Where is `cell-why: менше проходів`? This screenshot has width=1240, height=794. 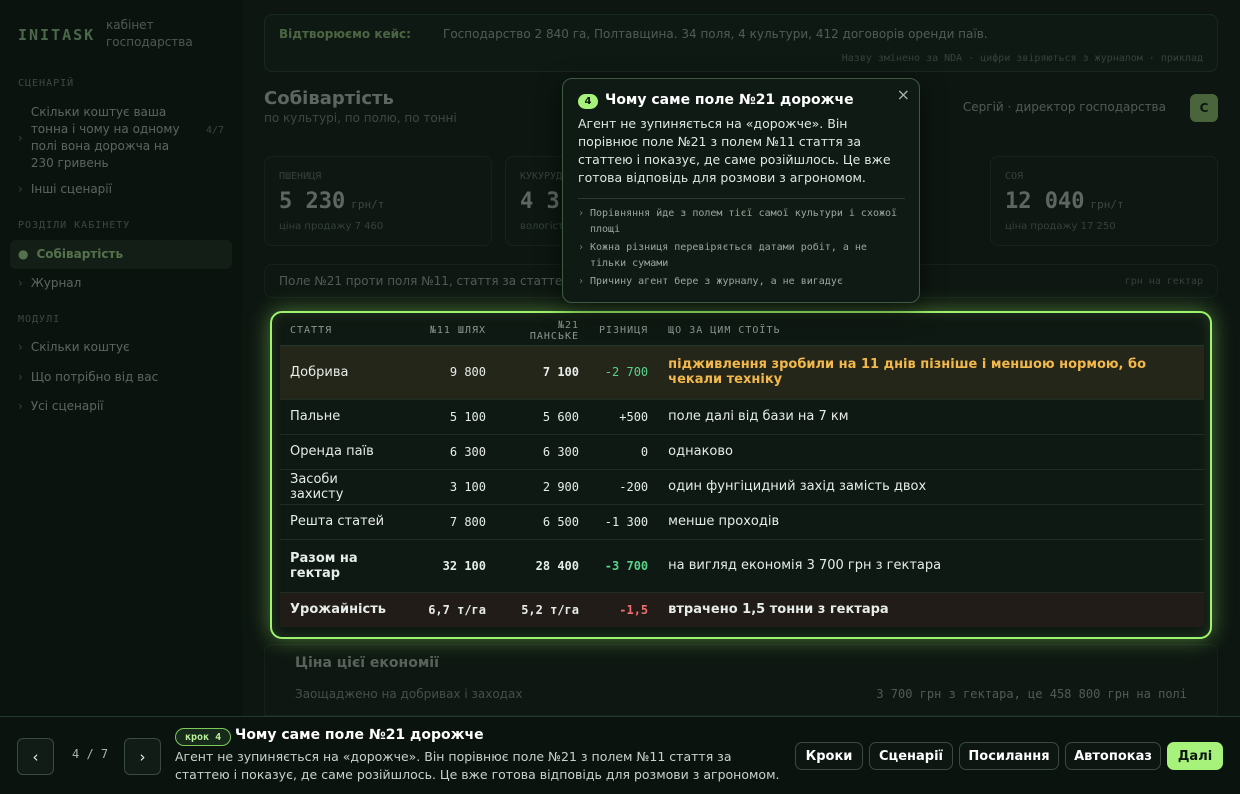 cell-why: менше проходів is located at coordinates (931, 522).